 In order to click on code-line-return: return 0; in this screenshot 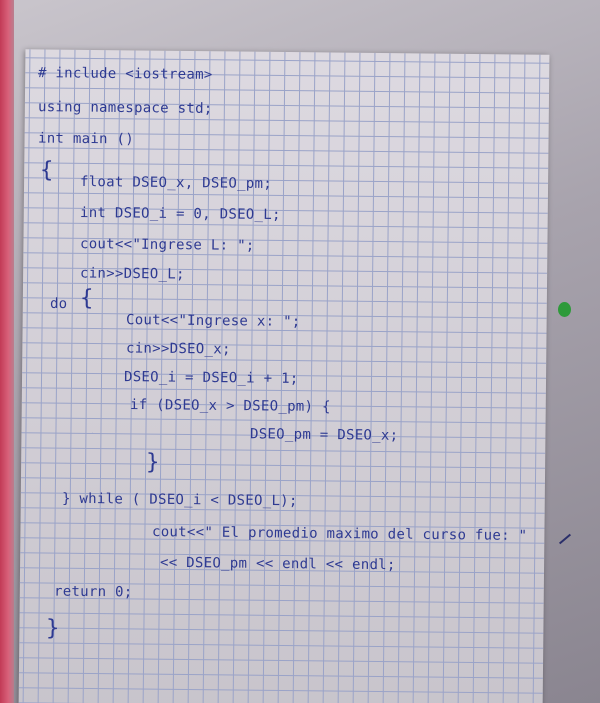, I will do `click(93, 592)`.